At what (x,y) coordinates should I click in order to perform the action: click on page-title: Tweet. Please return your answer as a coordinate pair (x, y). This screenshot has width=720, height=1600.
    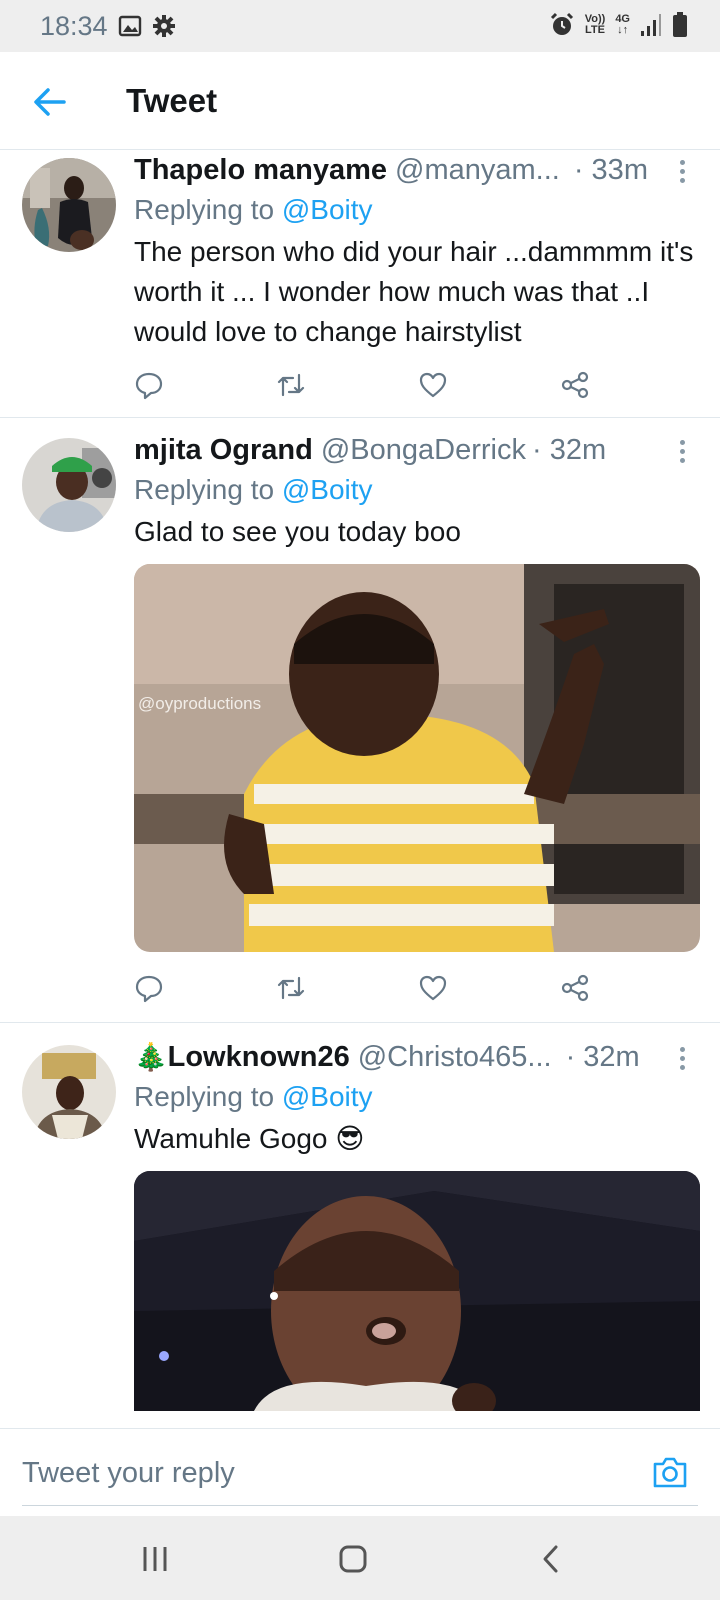
    Looking at the image, I should click on (172, 100).